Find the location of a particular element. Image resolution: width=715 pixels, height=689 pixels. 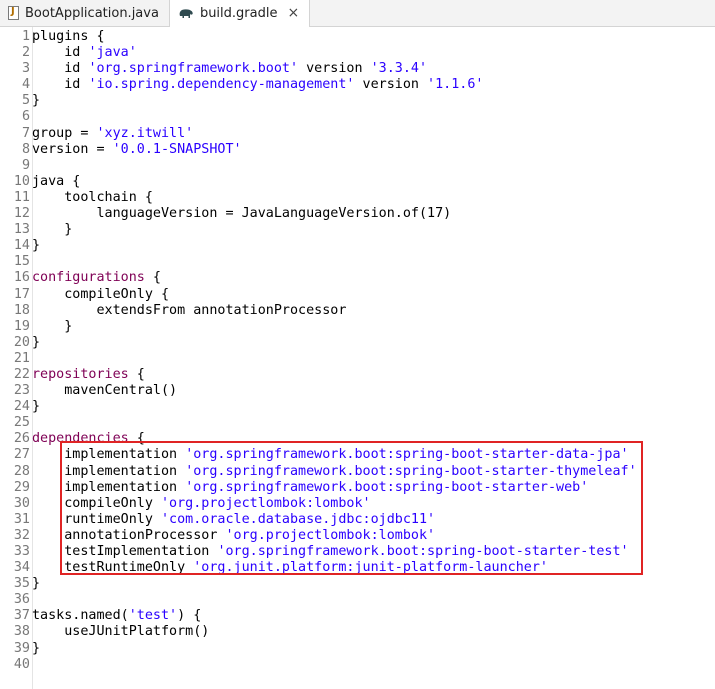

code-line: 16 configurations { is located at coordinates (357, 278).